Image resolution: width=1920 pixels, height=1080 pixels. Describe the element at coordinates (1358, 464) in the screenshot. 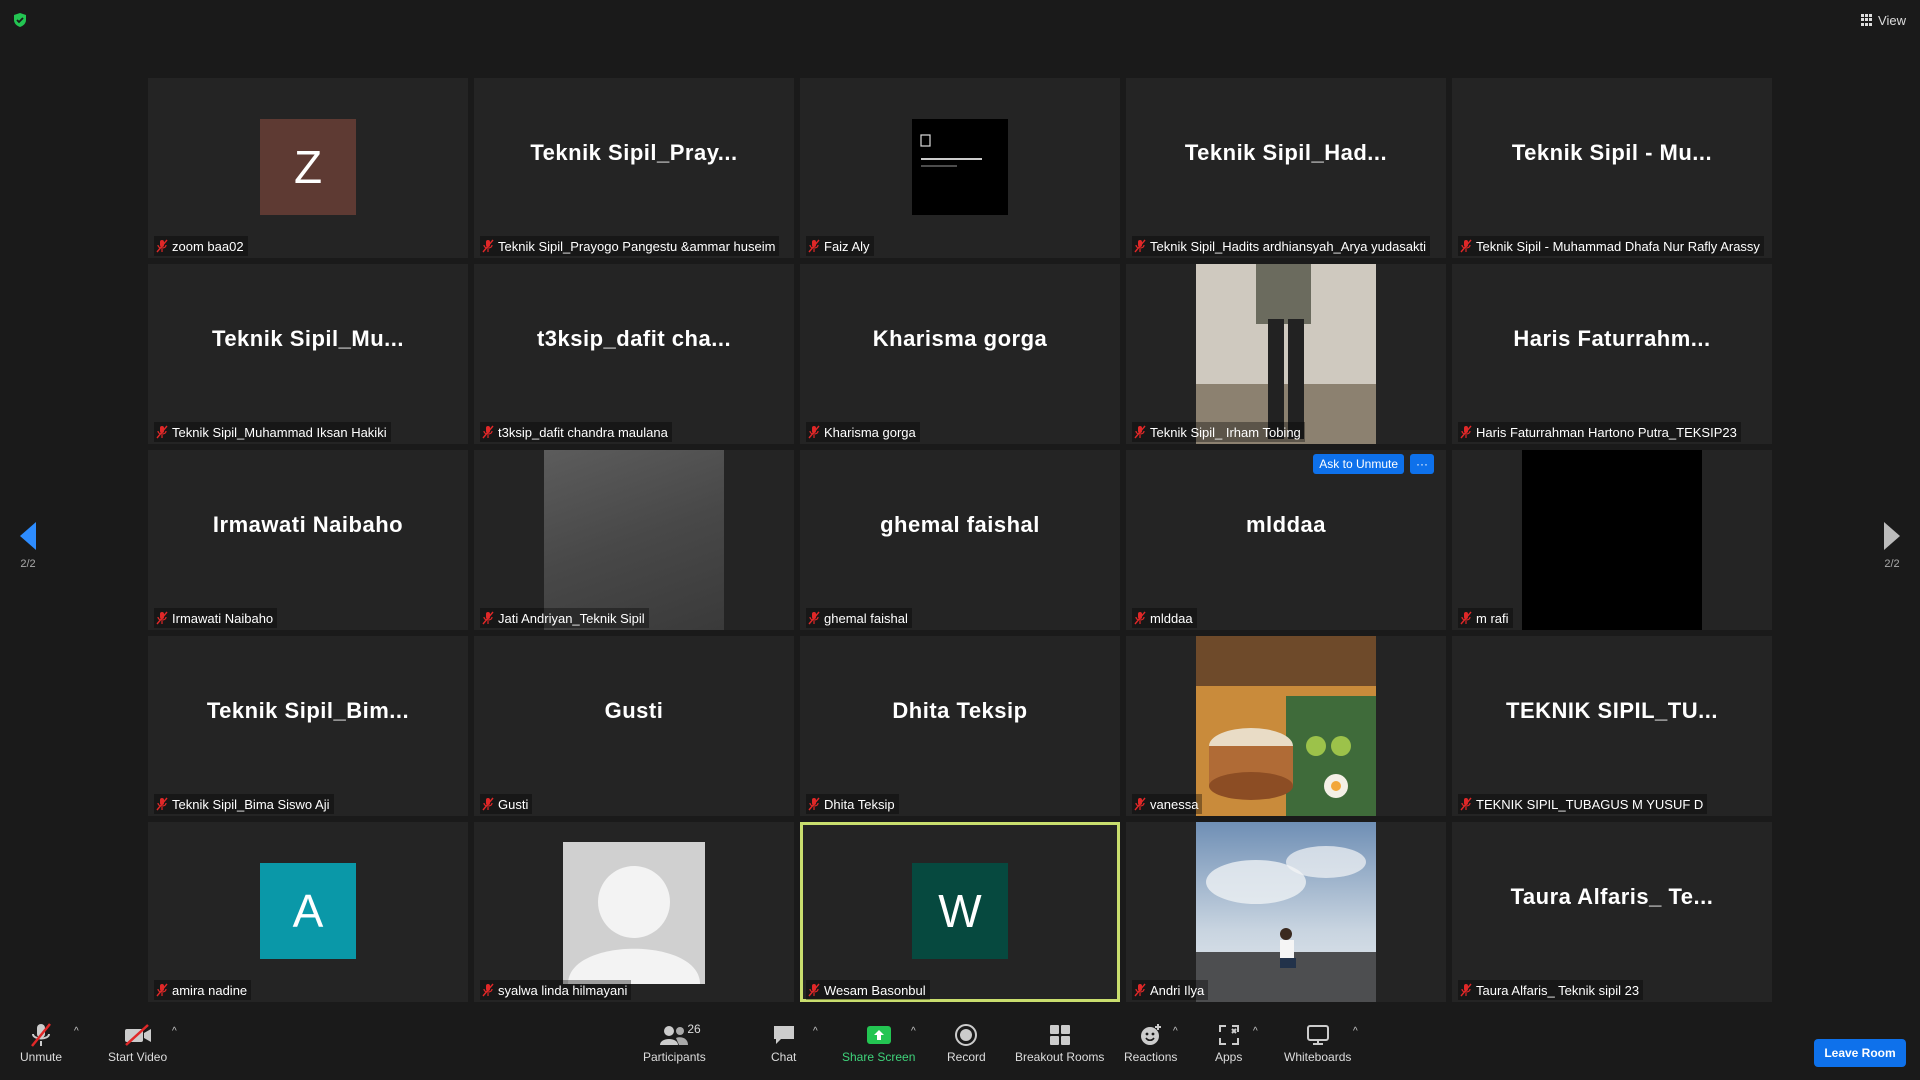

I see `ask-to-unmute-button: Ask to Unmute` at that location.